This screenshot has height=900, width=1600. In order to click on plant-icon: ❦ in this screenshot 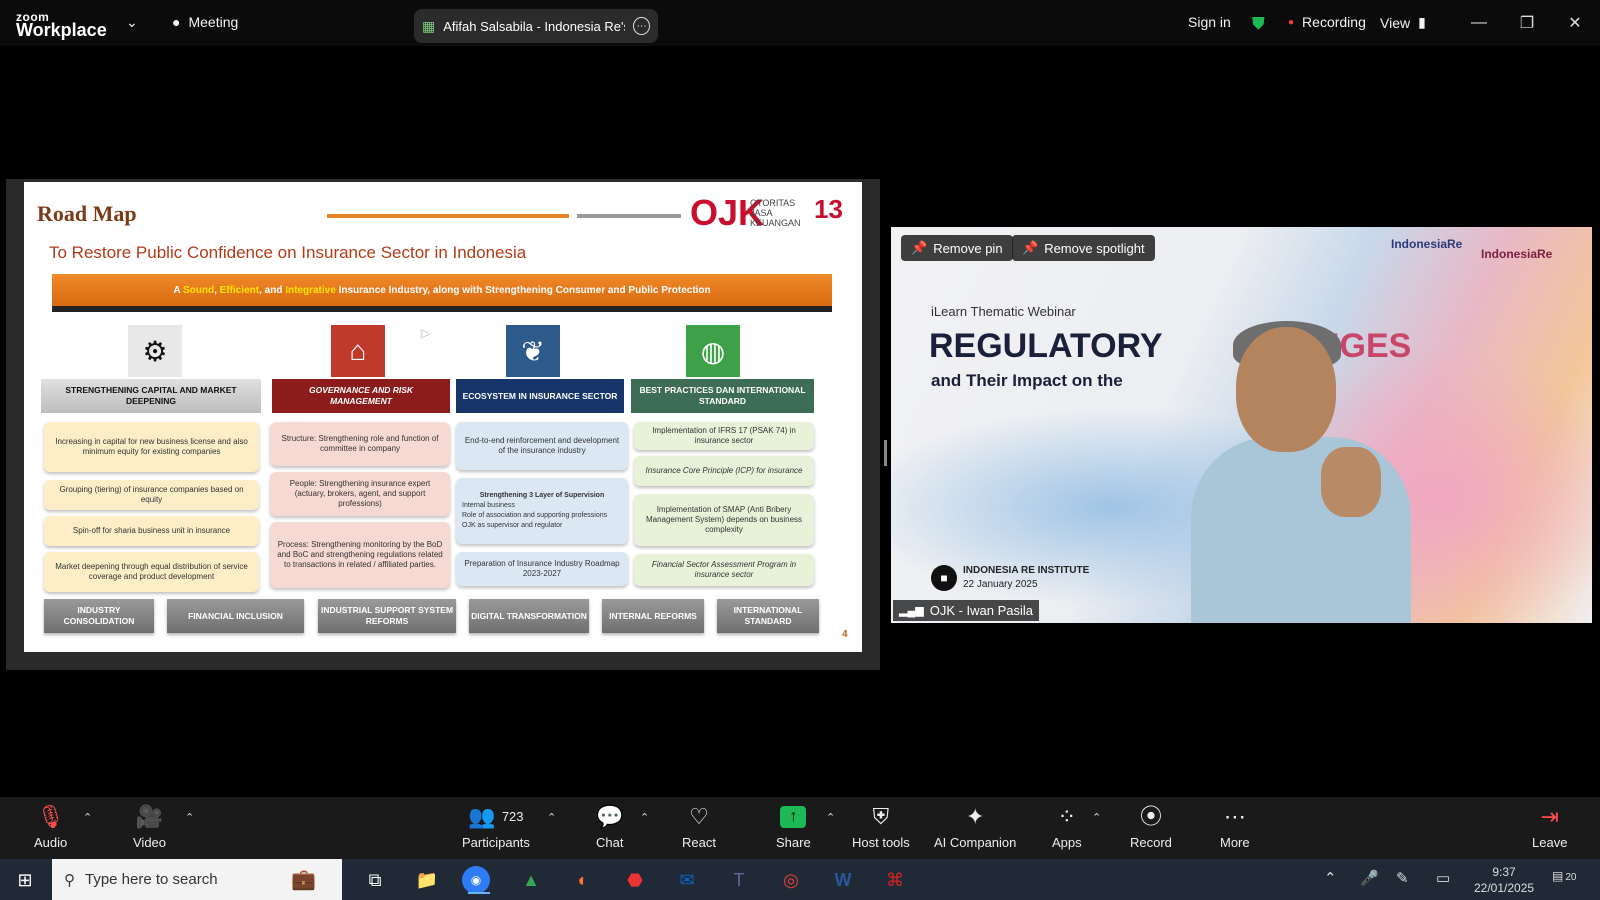, I will do `click(533, 351)`.